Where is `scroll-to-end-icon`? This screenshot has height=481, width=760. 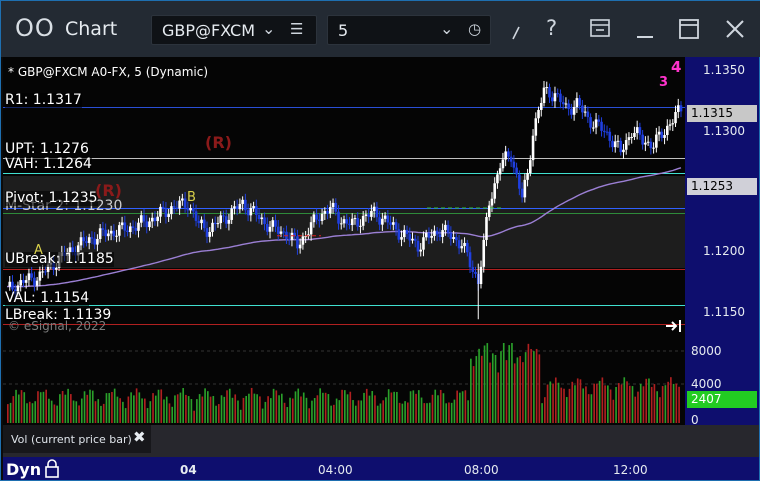 scroll-to-end-icon is located at coordinates (674, 326).